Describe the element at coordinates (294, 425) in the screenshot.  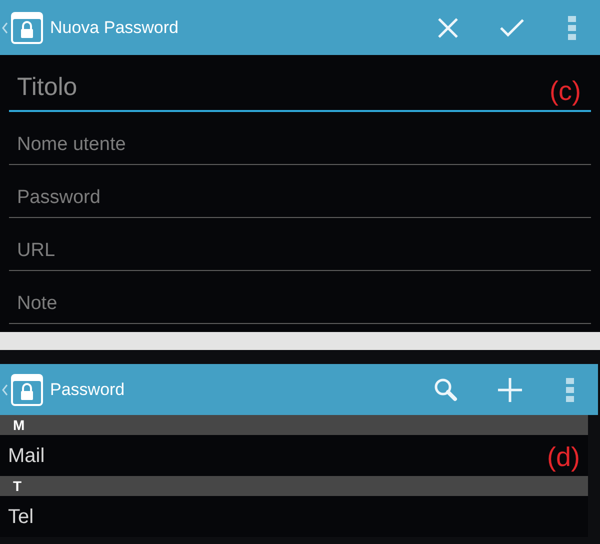
I see `section-header: M` at that location.